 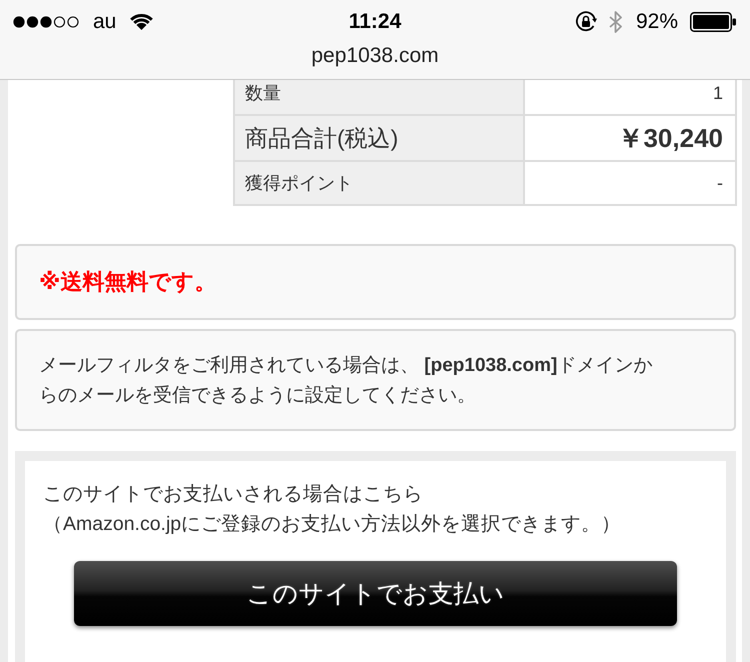 I want to click on table-label-cell: 獲得ポイント, so click(x=379, y=183).